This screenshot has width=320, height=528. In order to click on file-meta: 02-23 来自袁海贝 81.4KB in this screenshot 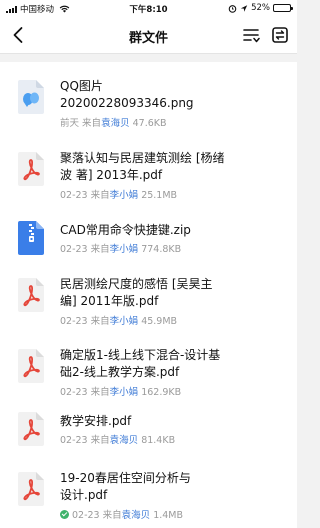, I will do `click(175, 439)`.